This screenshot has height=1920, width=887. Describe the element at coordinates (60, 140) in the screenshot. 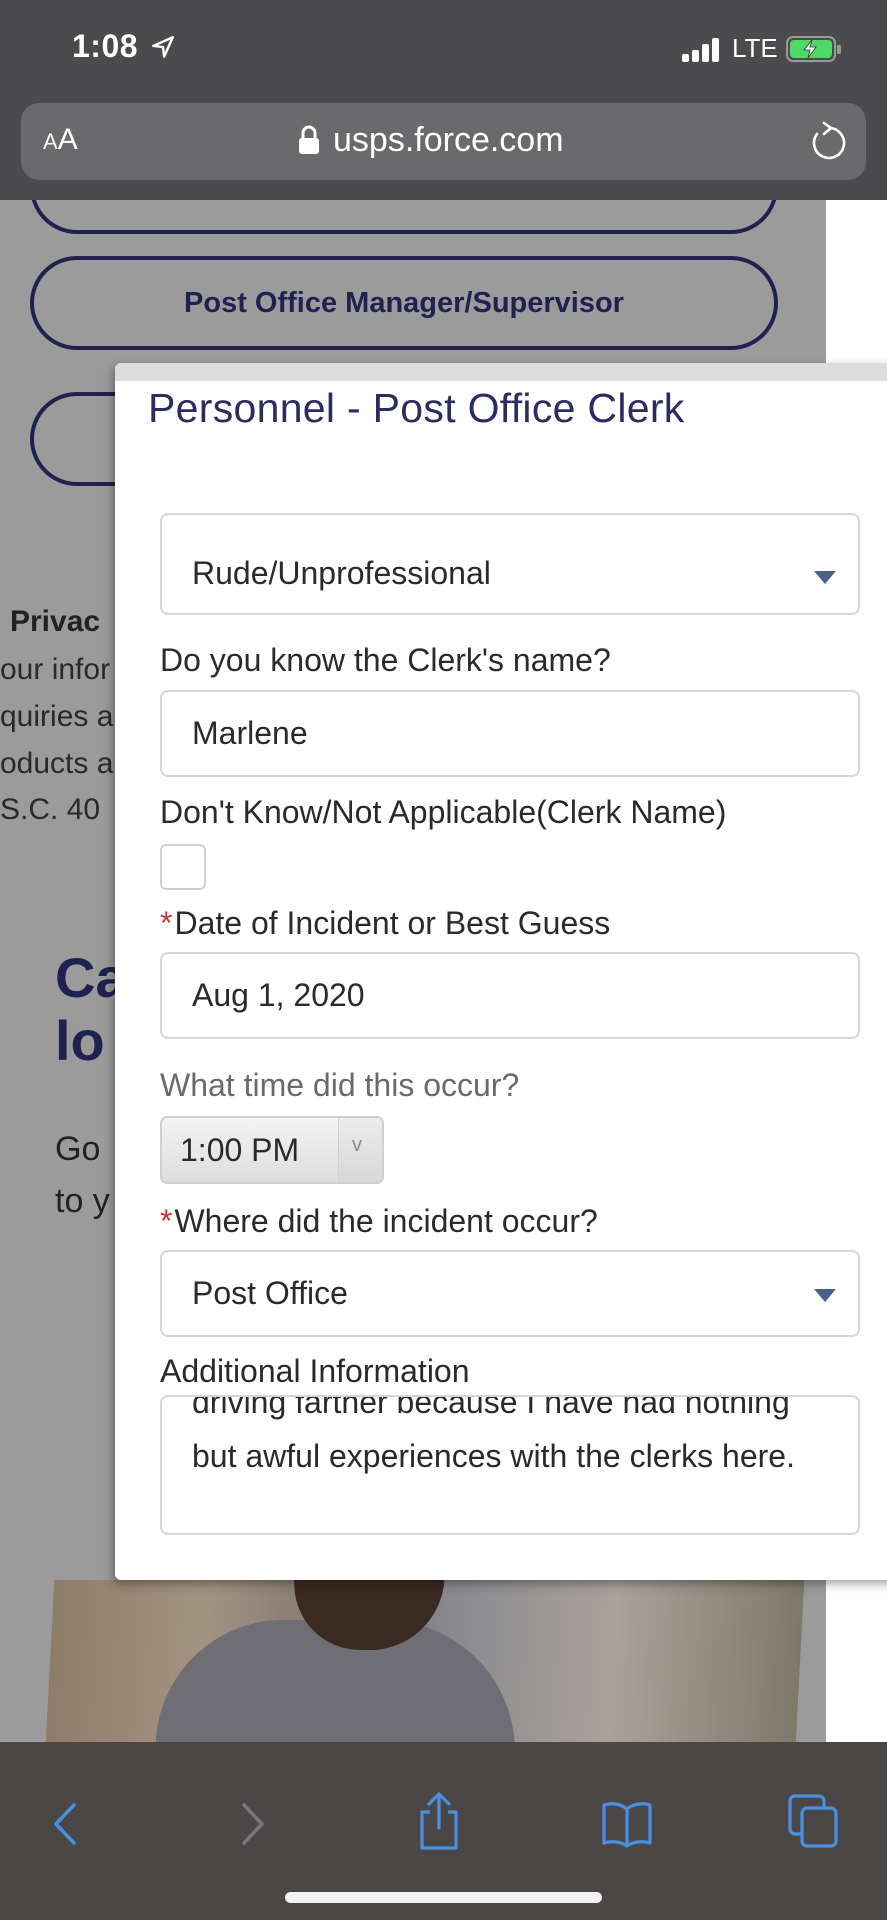

I see `text-size-button: AA` at that location.